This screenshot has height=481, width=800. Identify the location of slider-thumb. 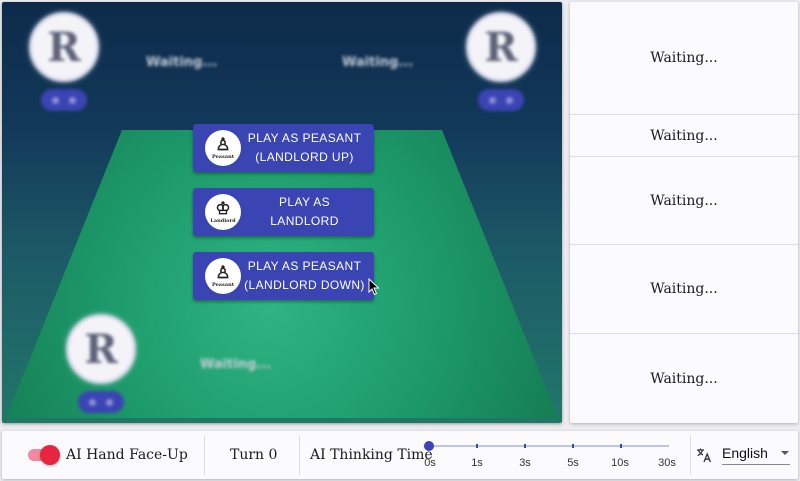
(429, 446).